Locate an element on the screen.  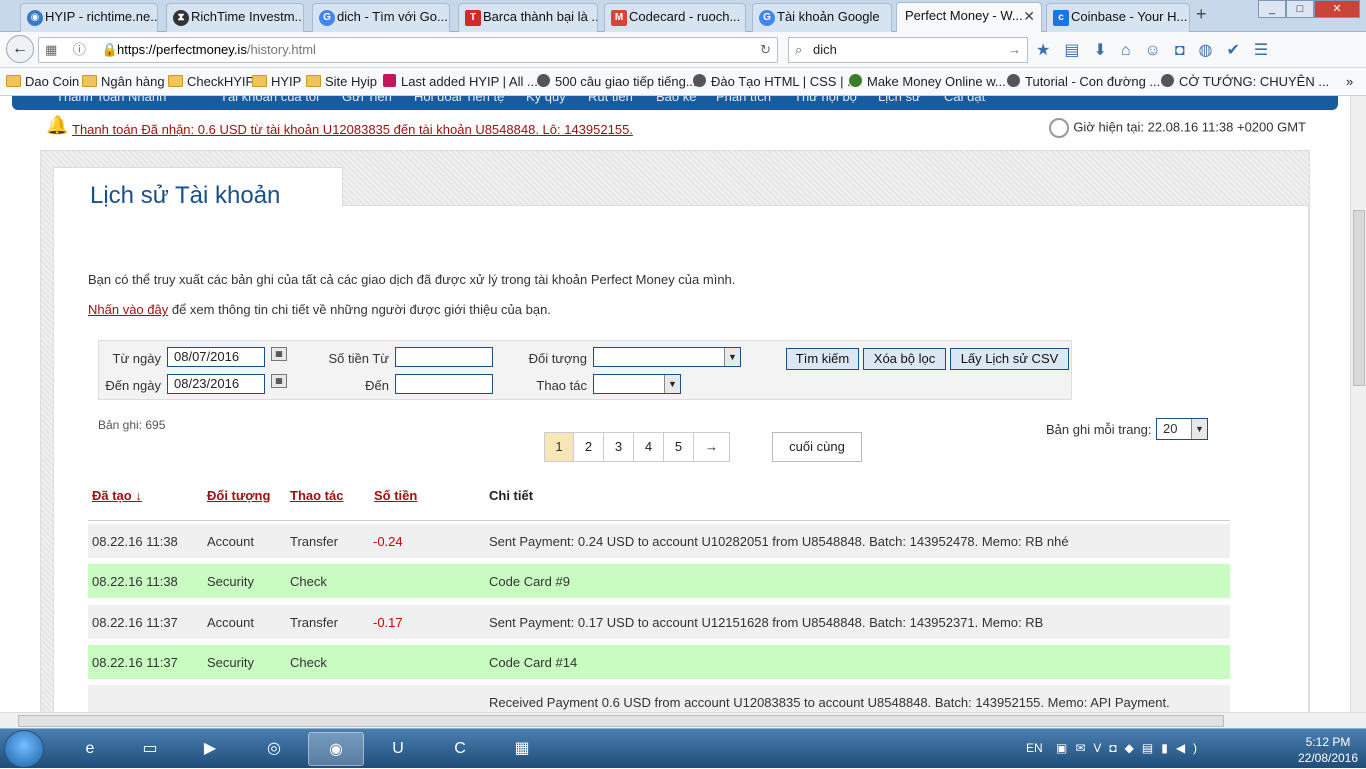
globe-icon: ◉ is located at coordinates (35, 18).